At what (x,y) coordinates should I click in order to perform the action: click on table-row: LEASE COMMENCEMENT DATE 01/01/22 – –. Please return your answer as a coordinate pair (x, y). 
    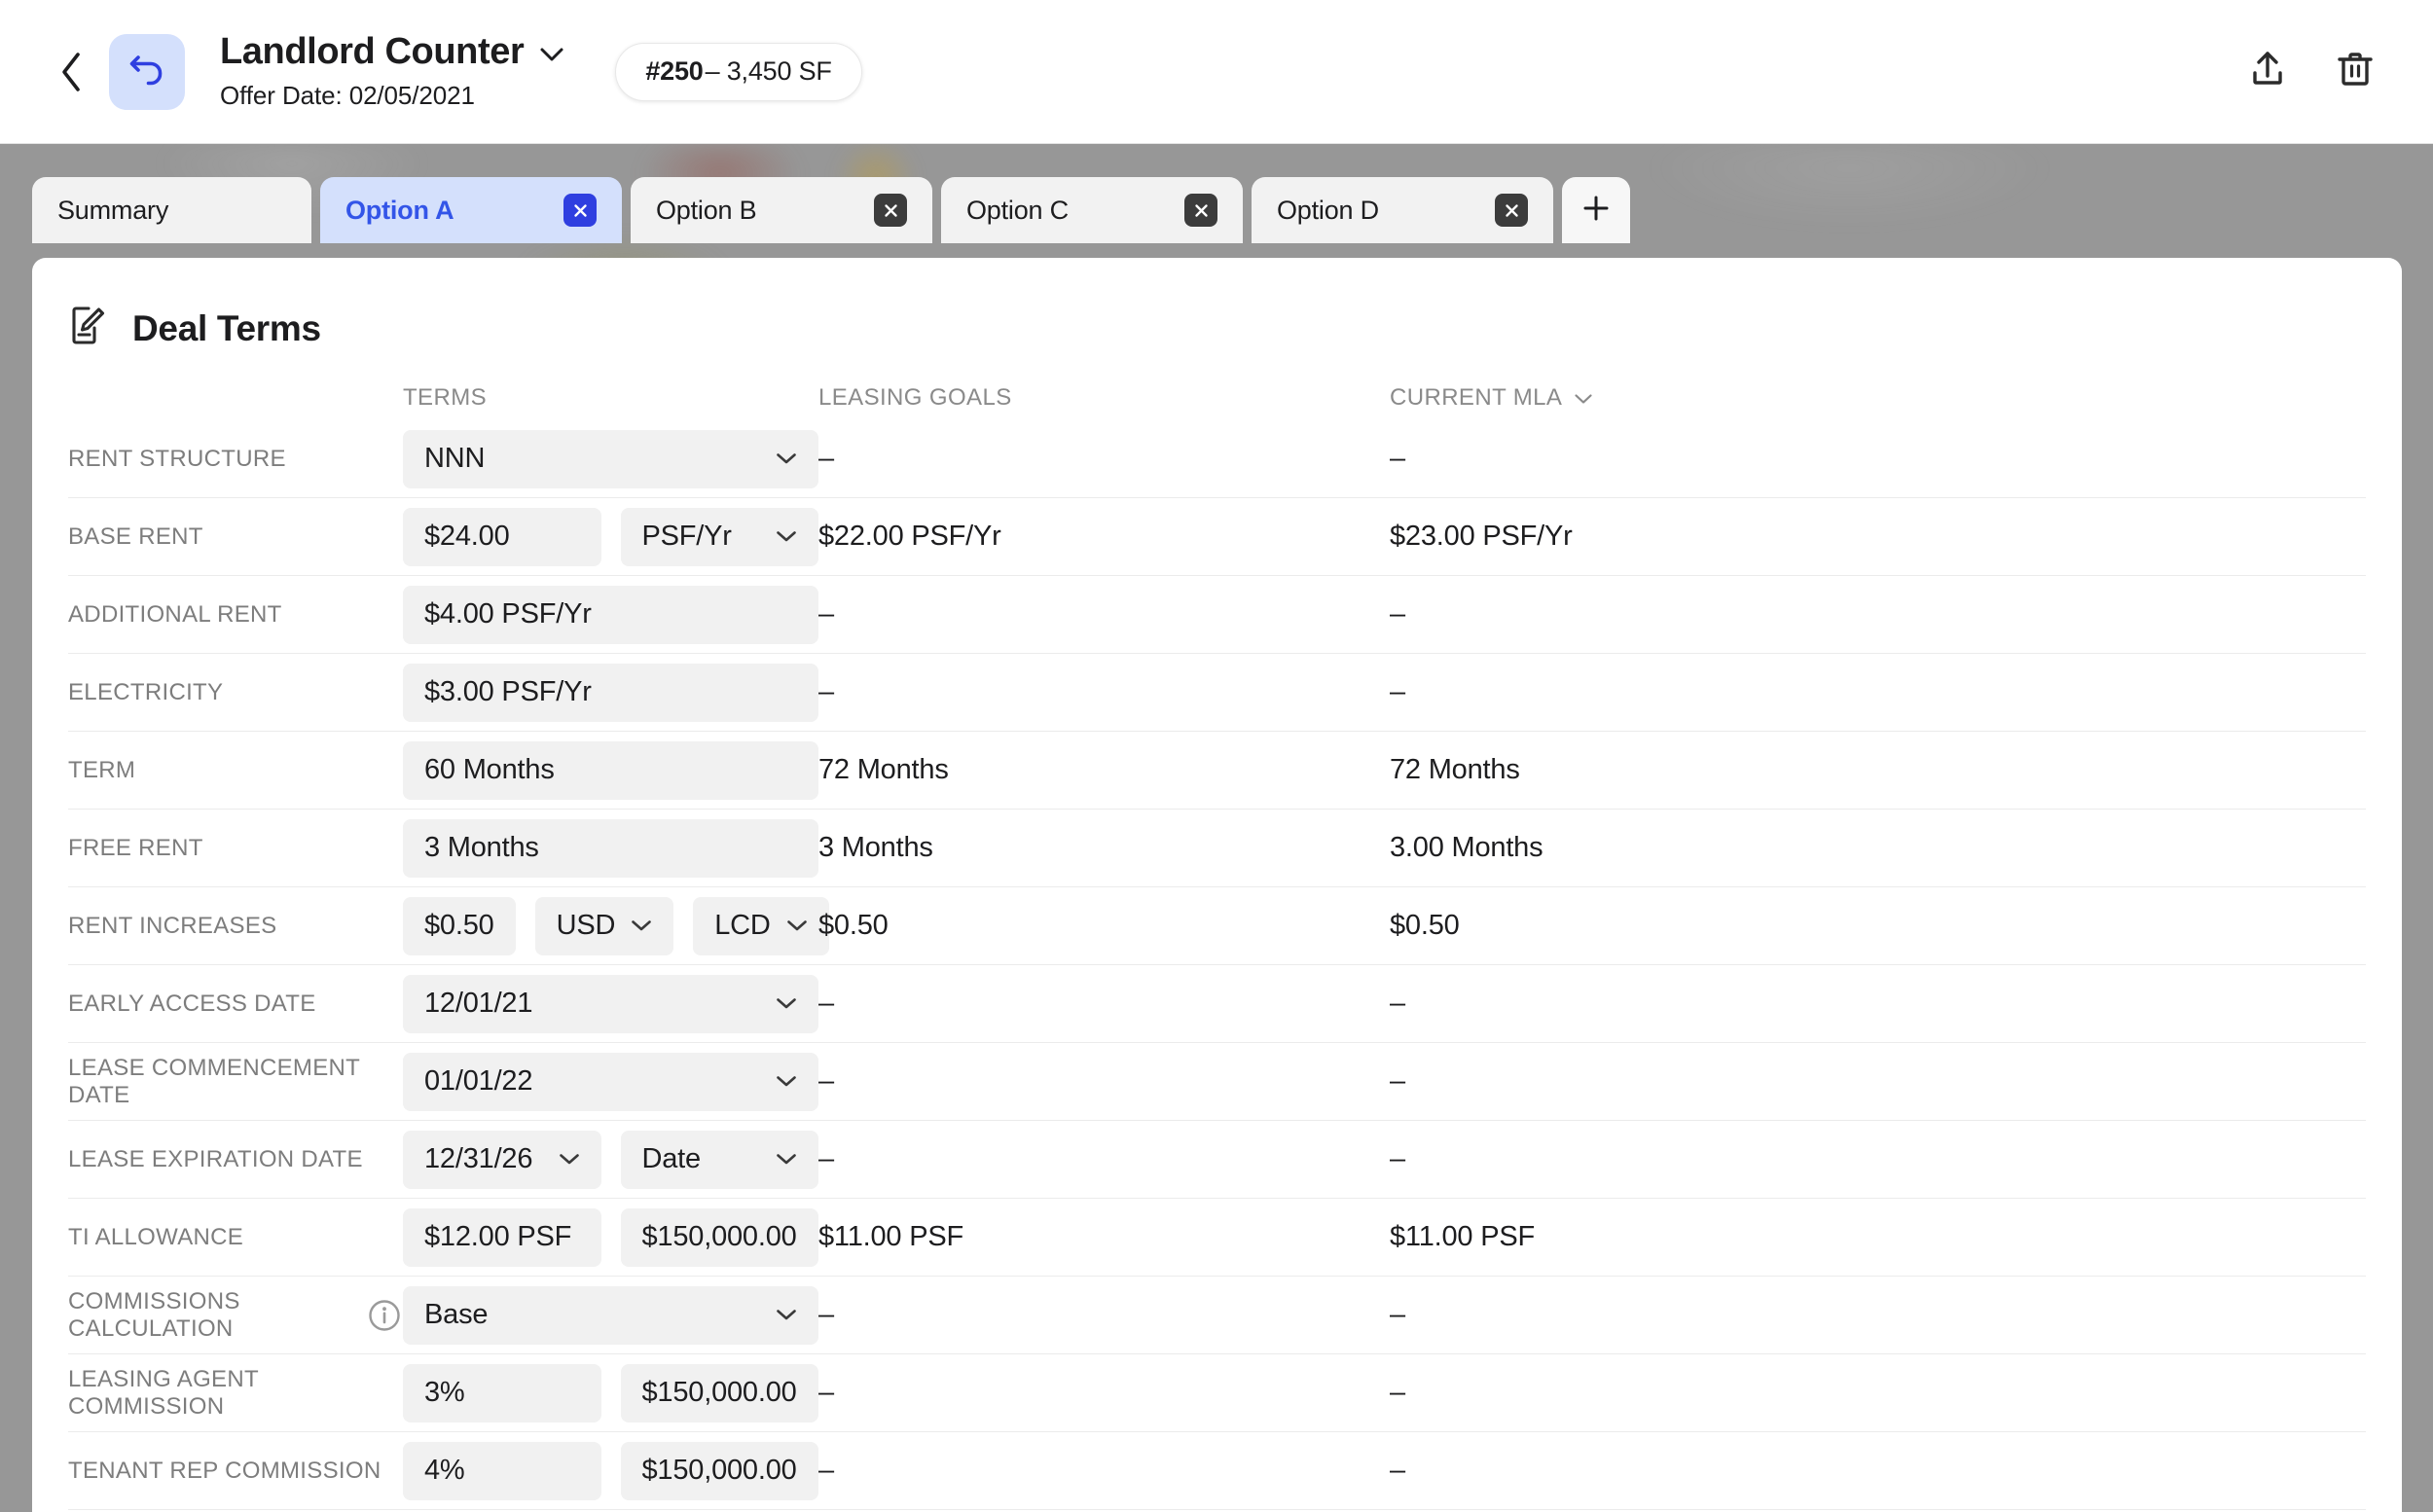
    Looking at the image, I should click on (1217, 1082).